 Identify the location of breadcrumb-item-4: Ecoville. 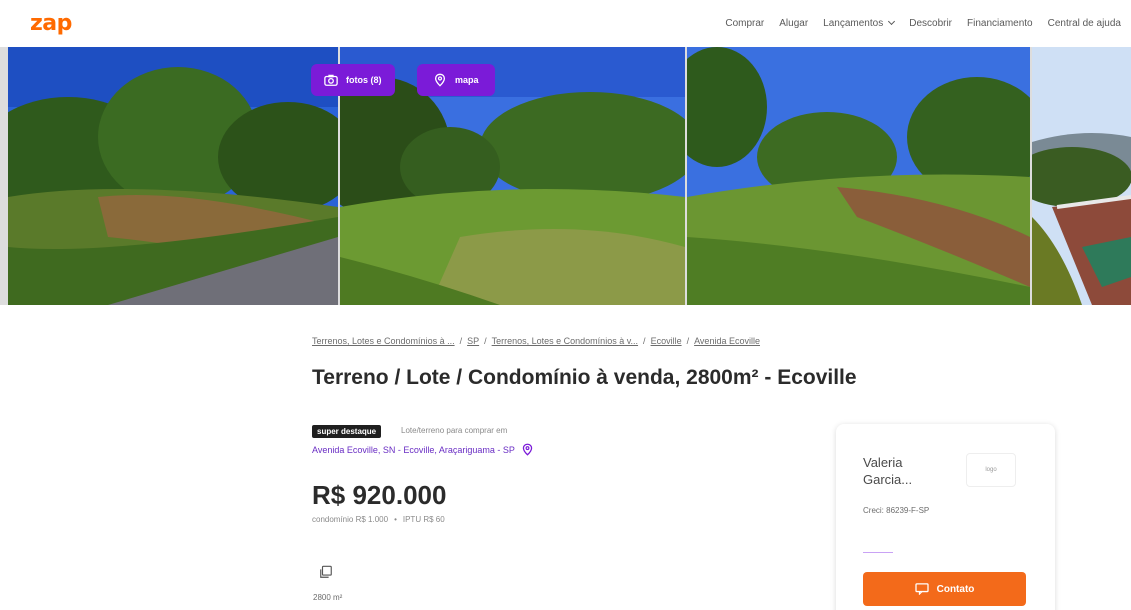
(666, 341).